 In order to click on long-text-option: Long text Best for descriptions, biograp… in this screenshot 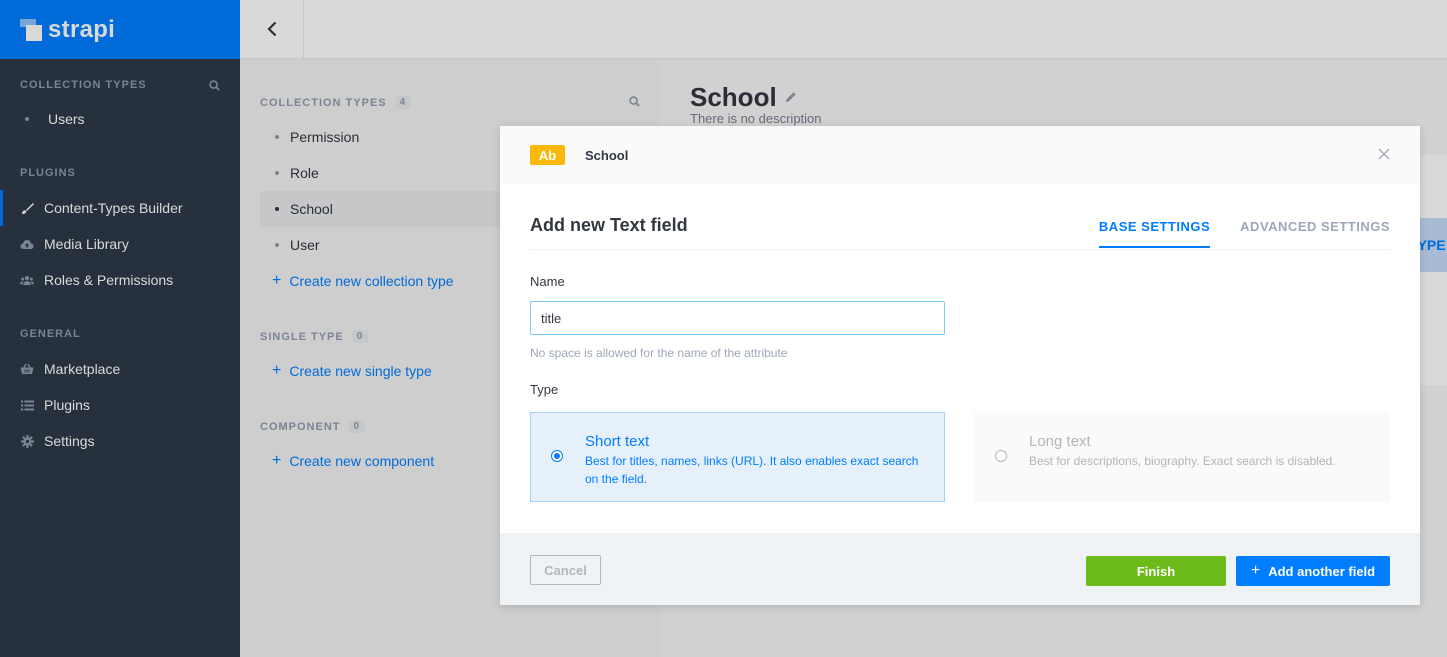, I will do `click(1182, 457)`.